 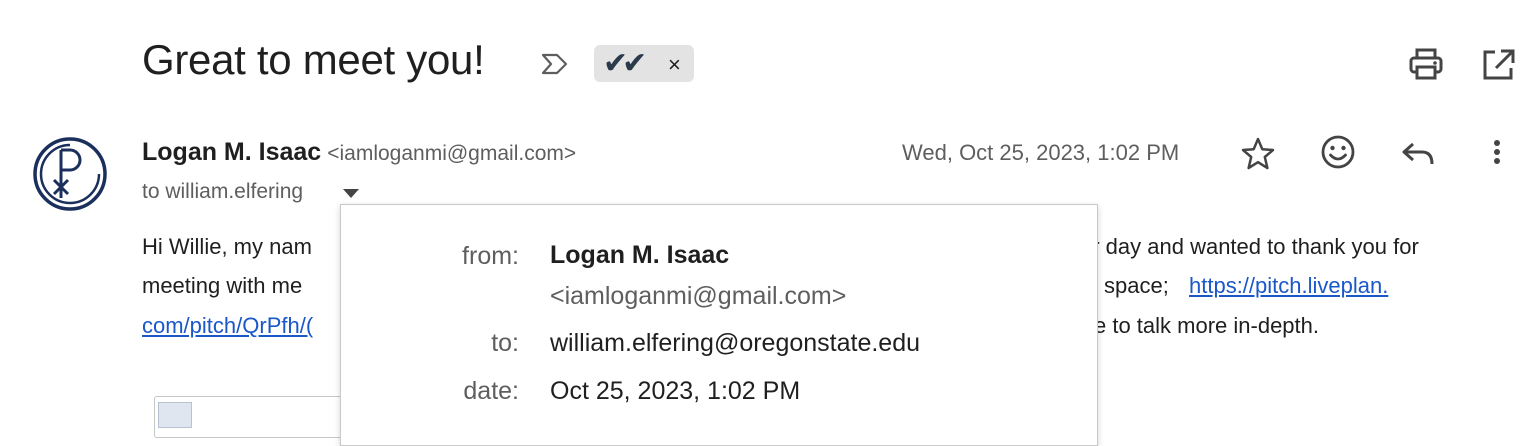 I want to click on sender-email: <iamloganmi@gmail.com>, so click(x=452, y=153).